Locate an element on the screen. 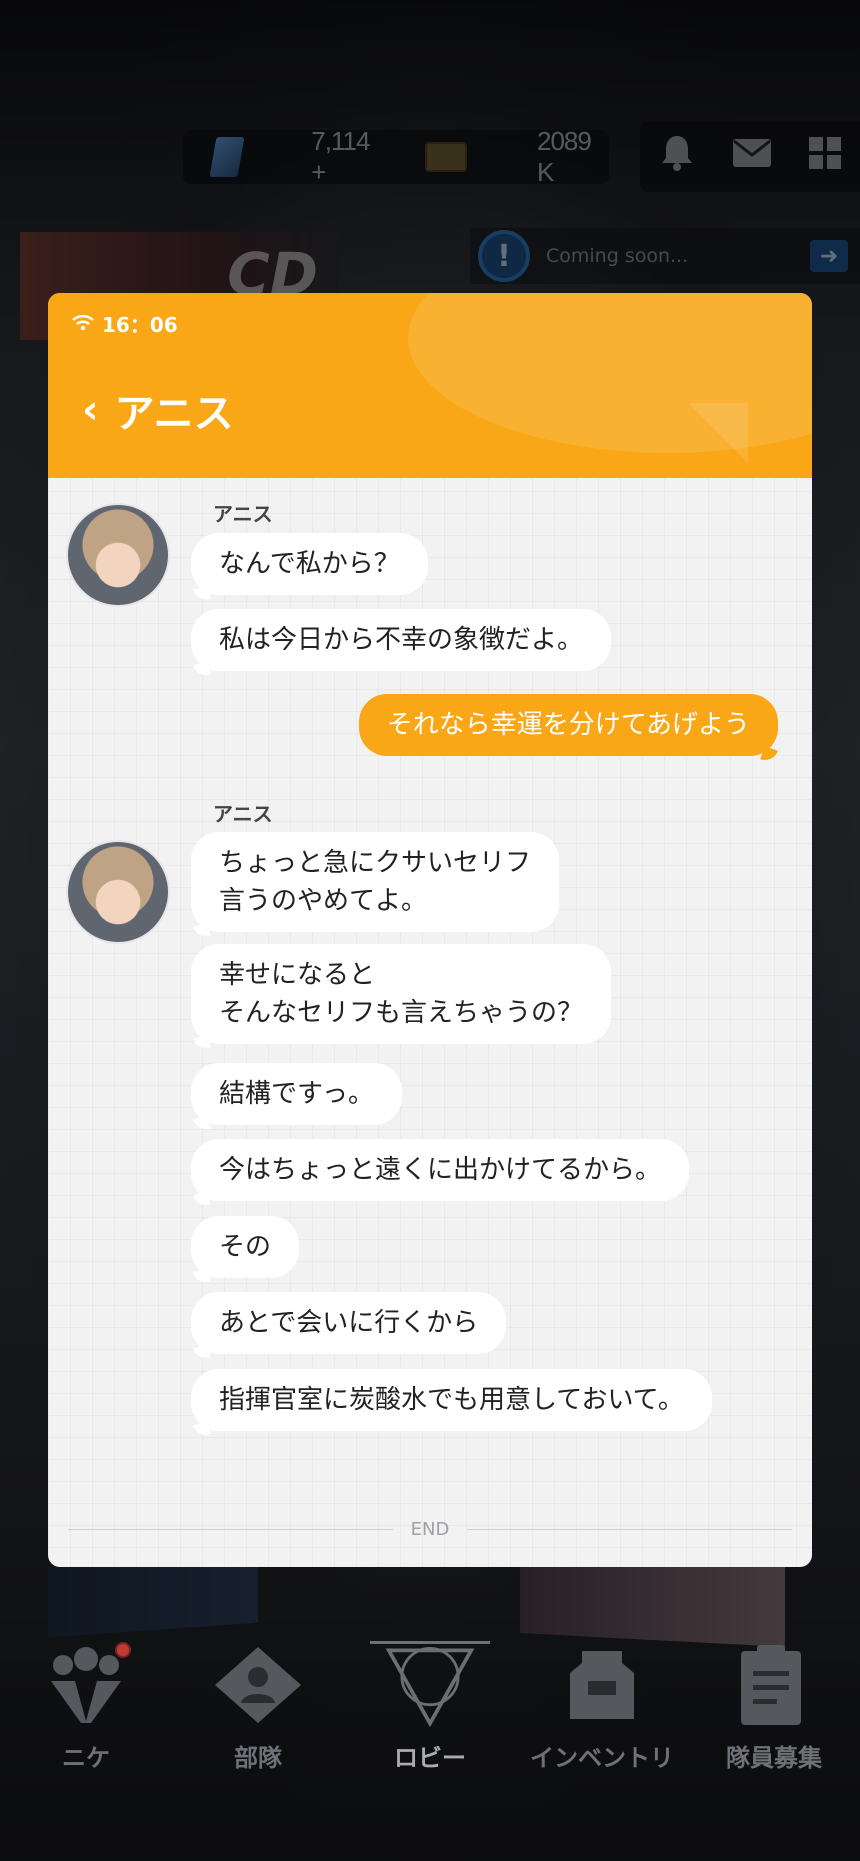 The height and width of the screenshot is (1861, 860). nav-item-inventory: インベントリ is located at coordinates (602, 1706).